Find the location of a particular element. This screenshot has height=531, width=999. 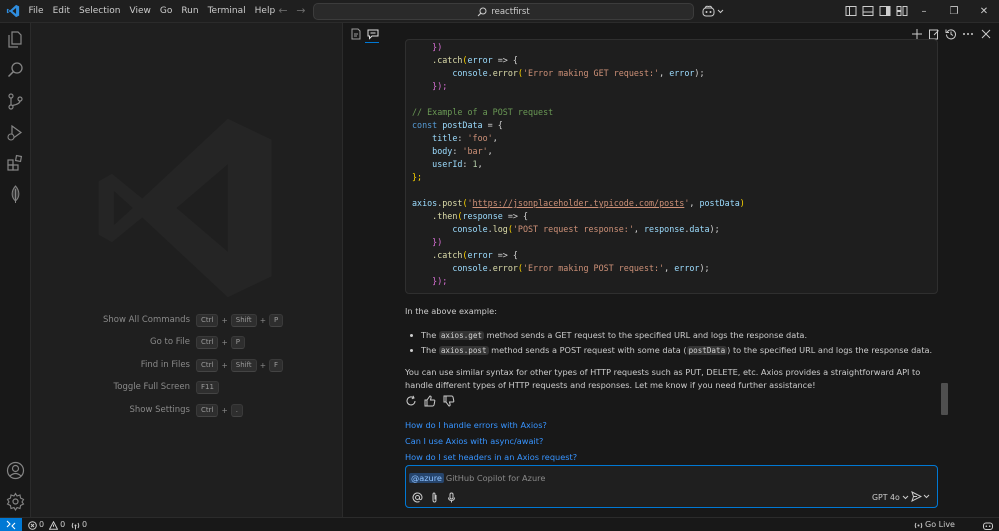

ports-indicator: 0 is located at coordinates (79, 524).